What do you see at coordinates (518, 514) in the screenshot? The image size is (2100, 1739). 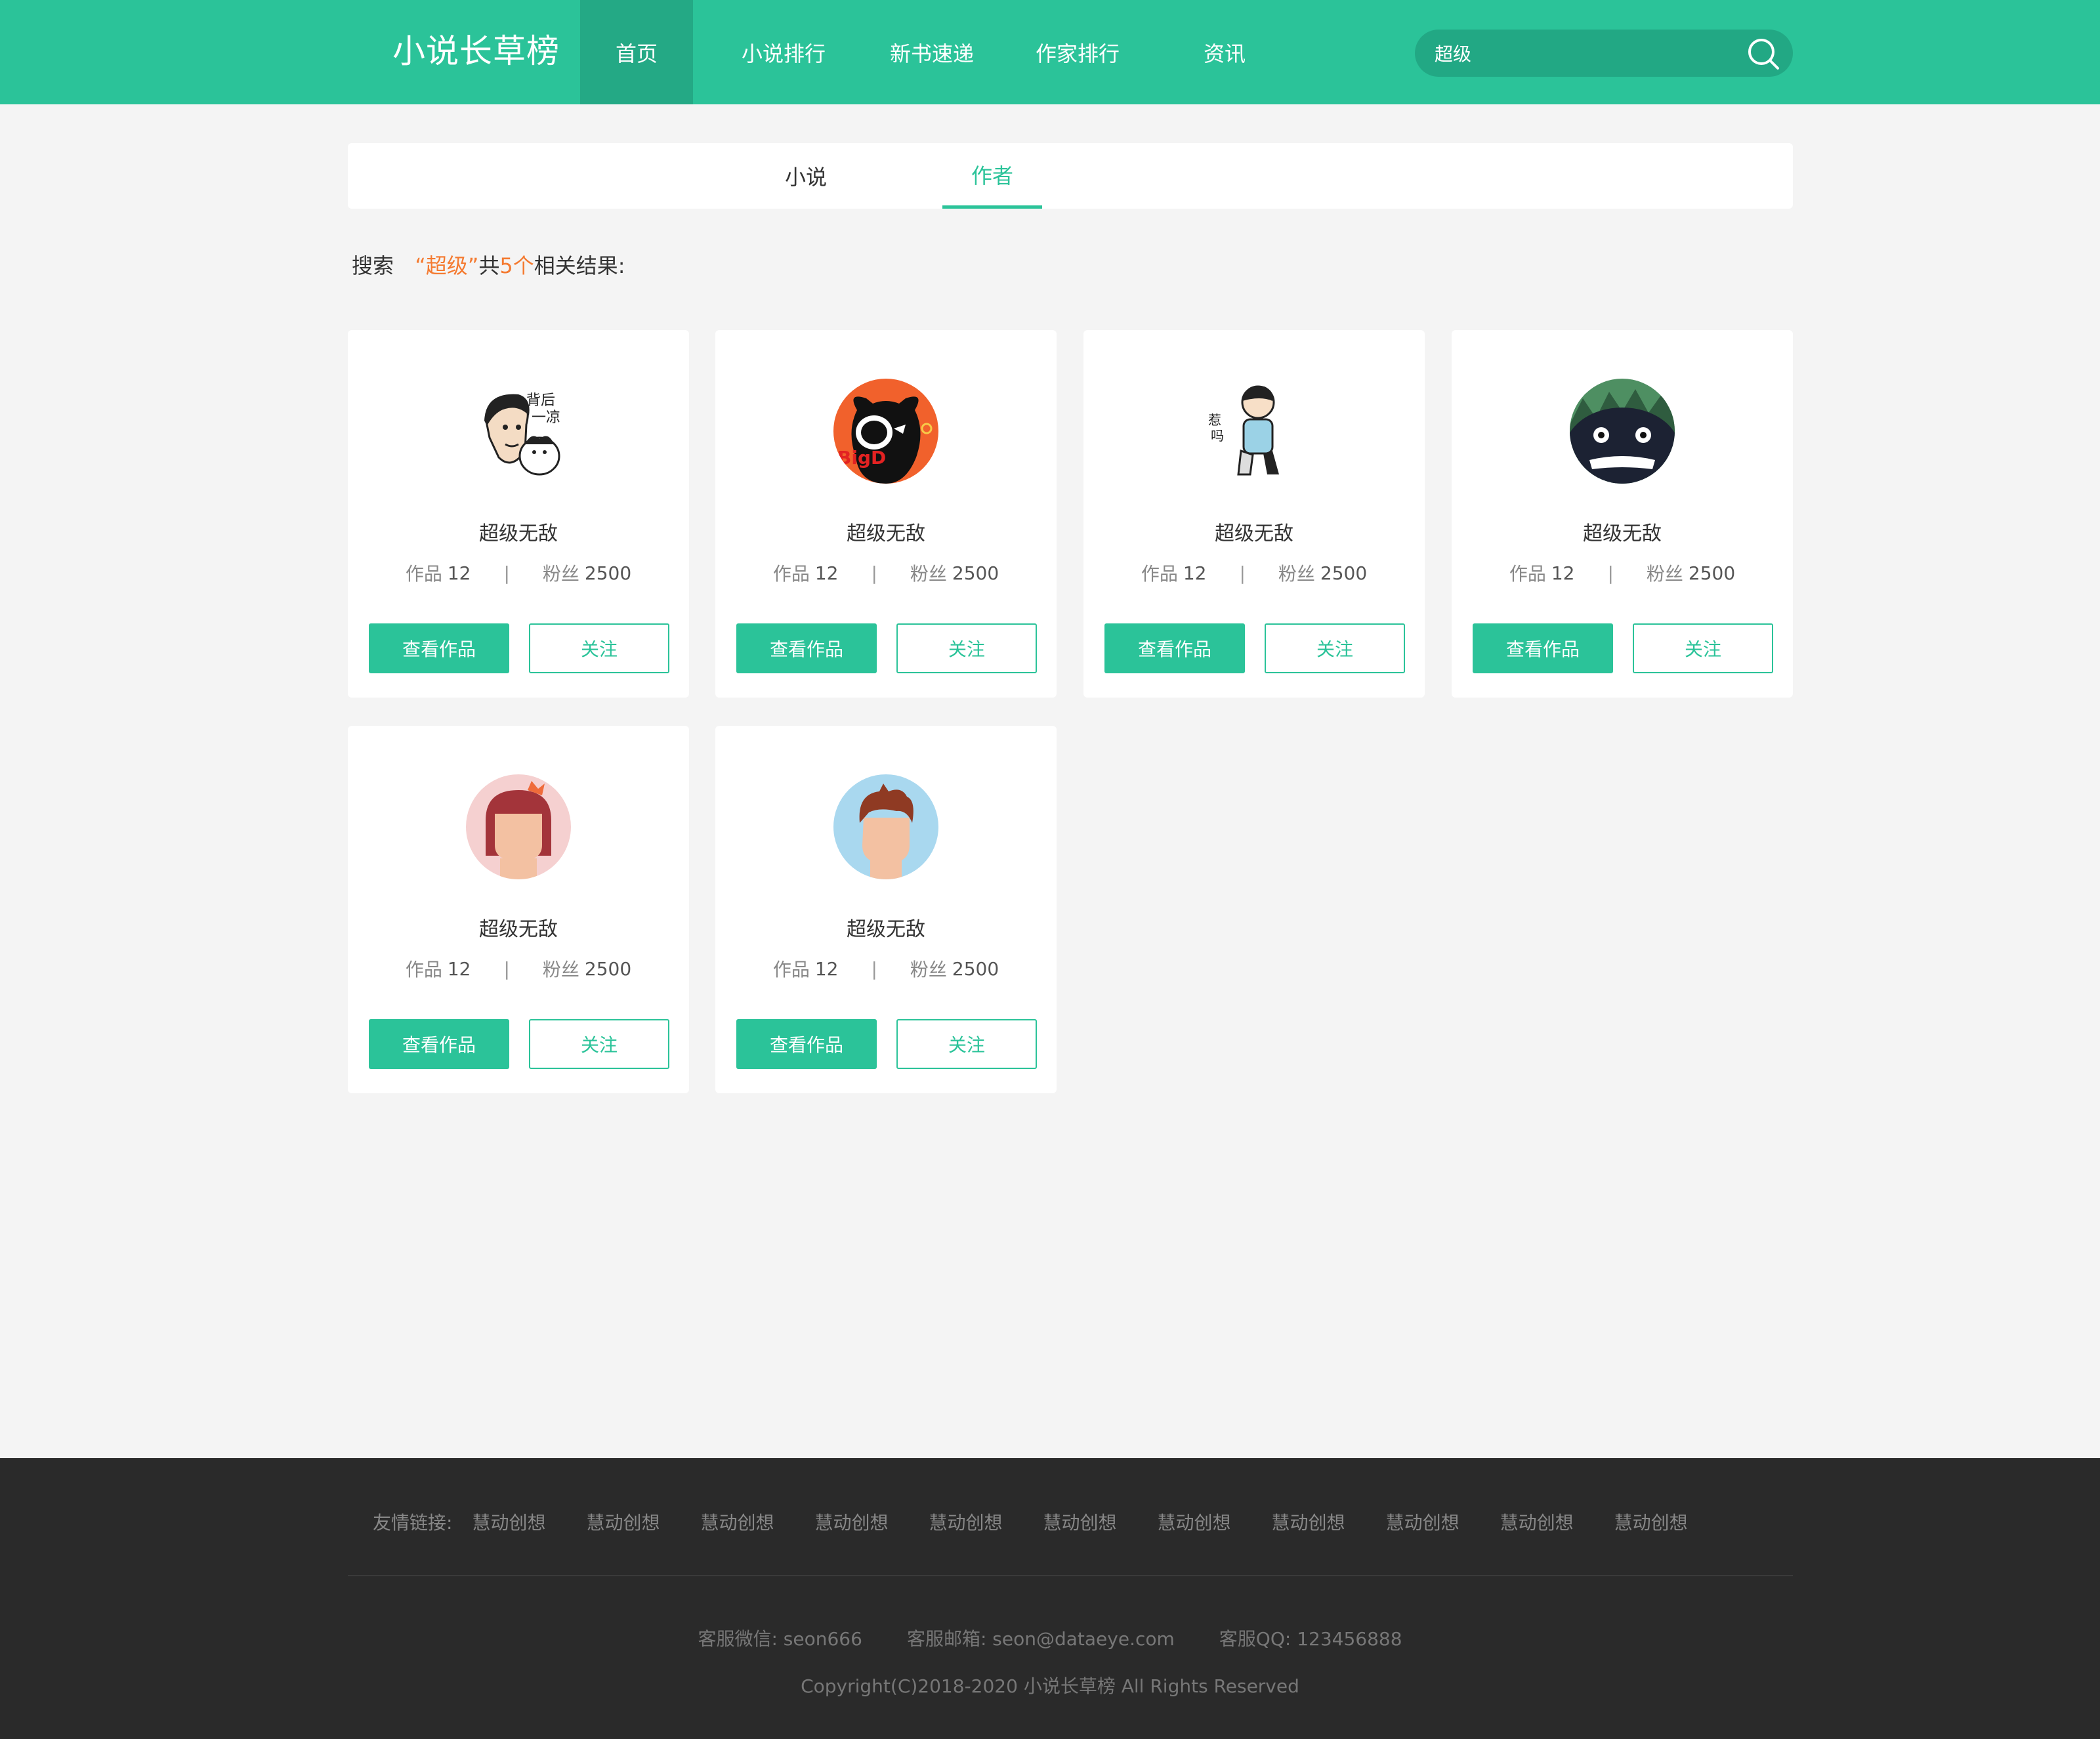 I see `author-card: 背后 一凉 超级无敌 作品 12 | 粉丝 2500 查看作品 关注` at bounding box center [518, 514].